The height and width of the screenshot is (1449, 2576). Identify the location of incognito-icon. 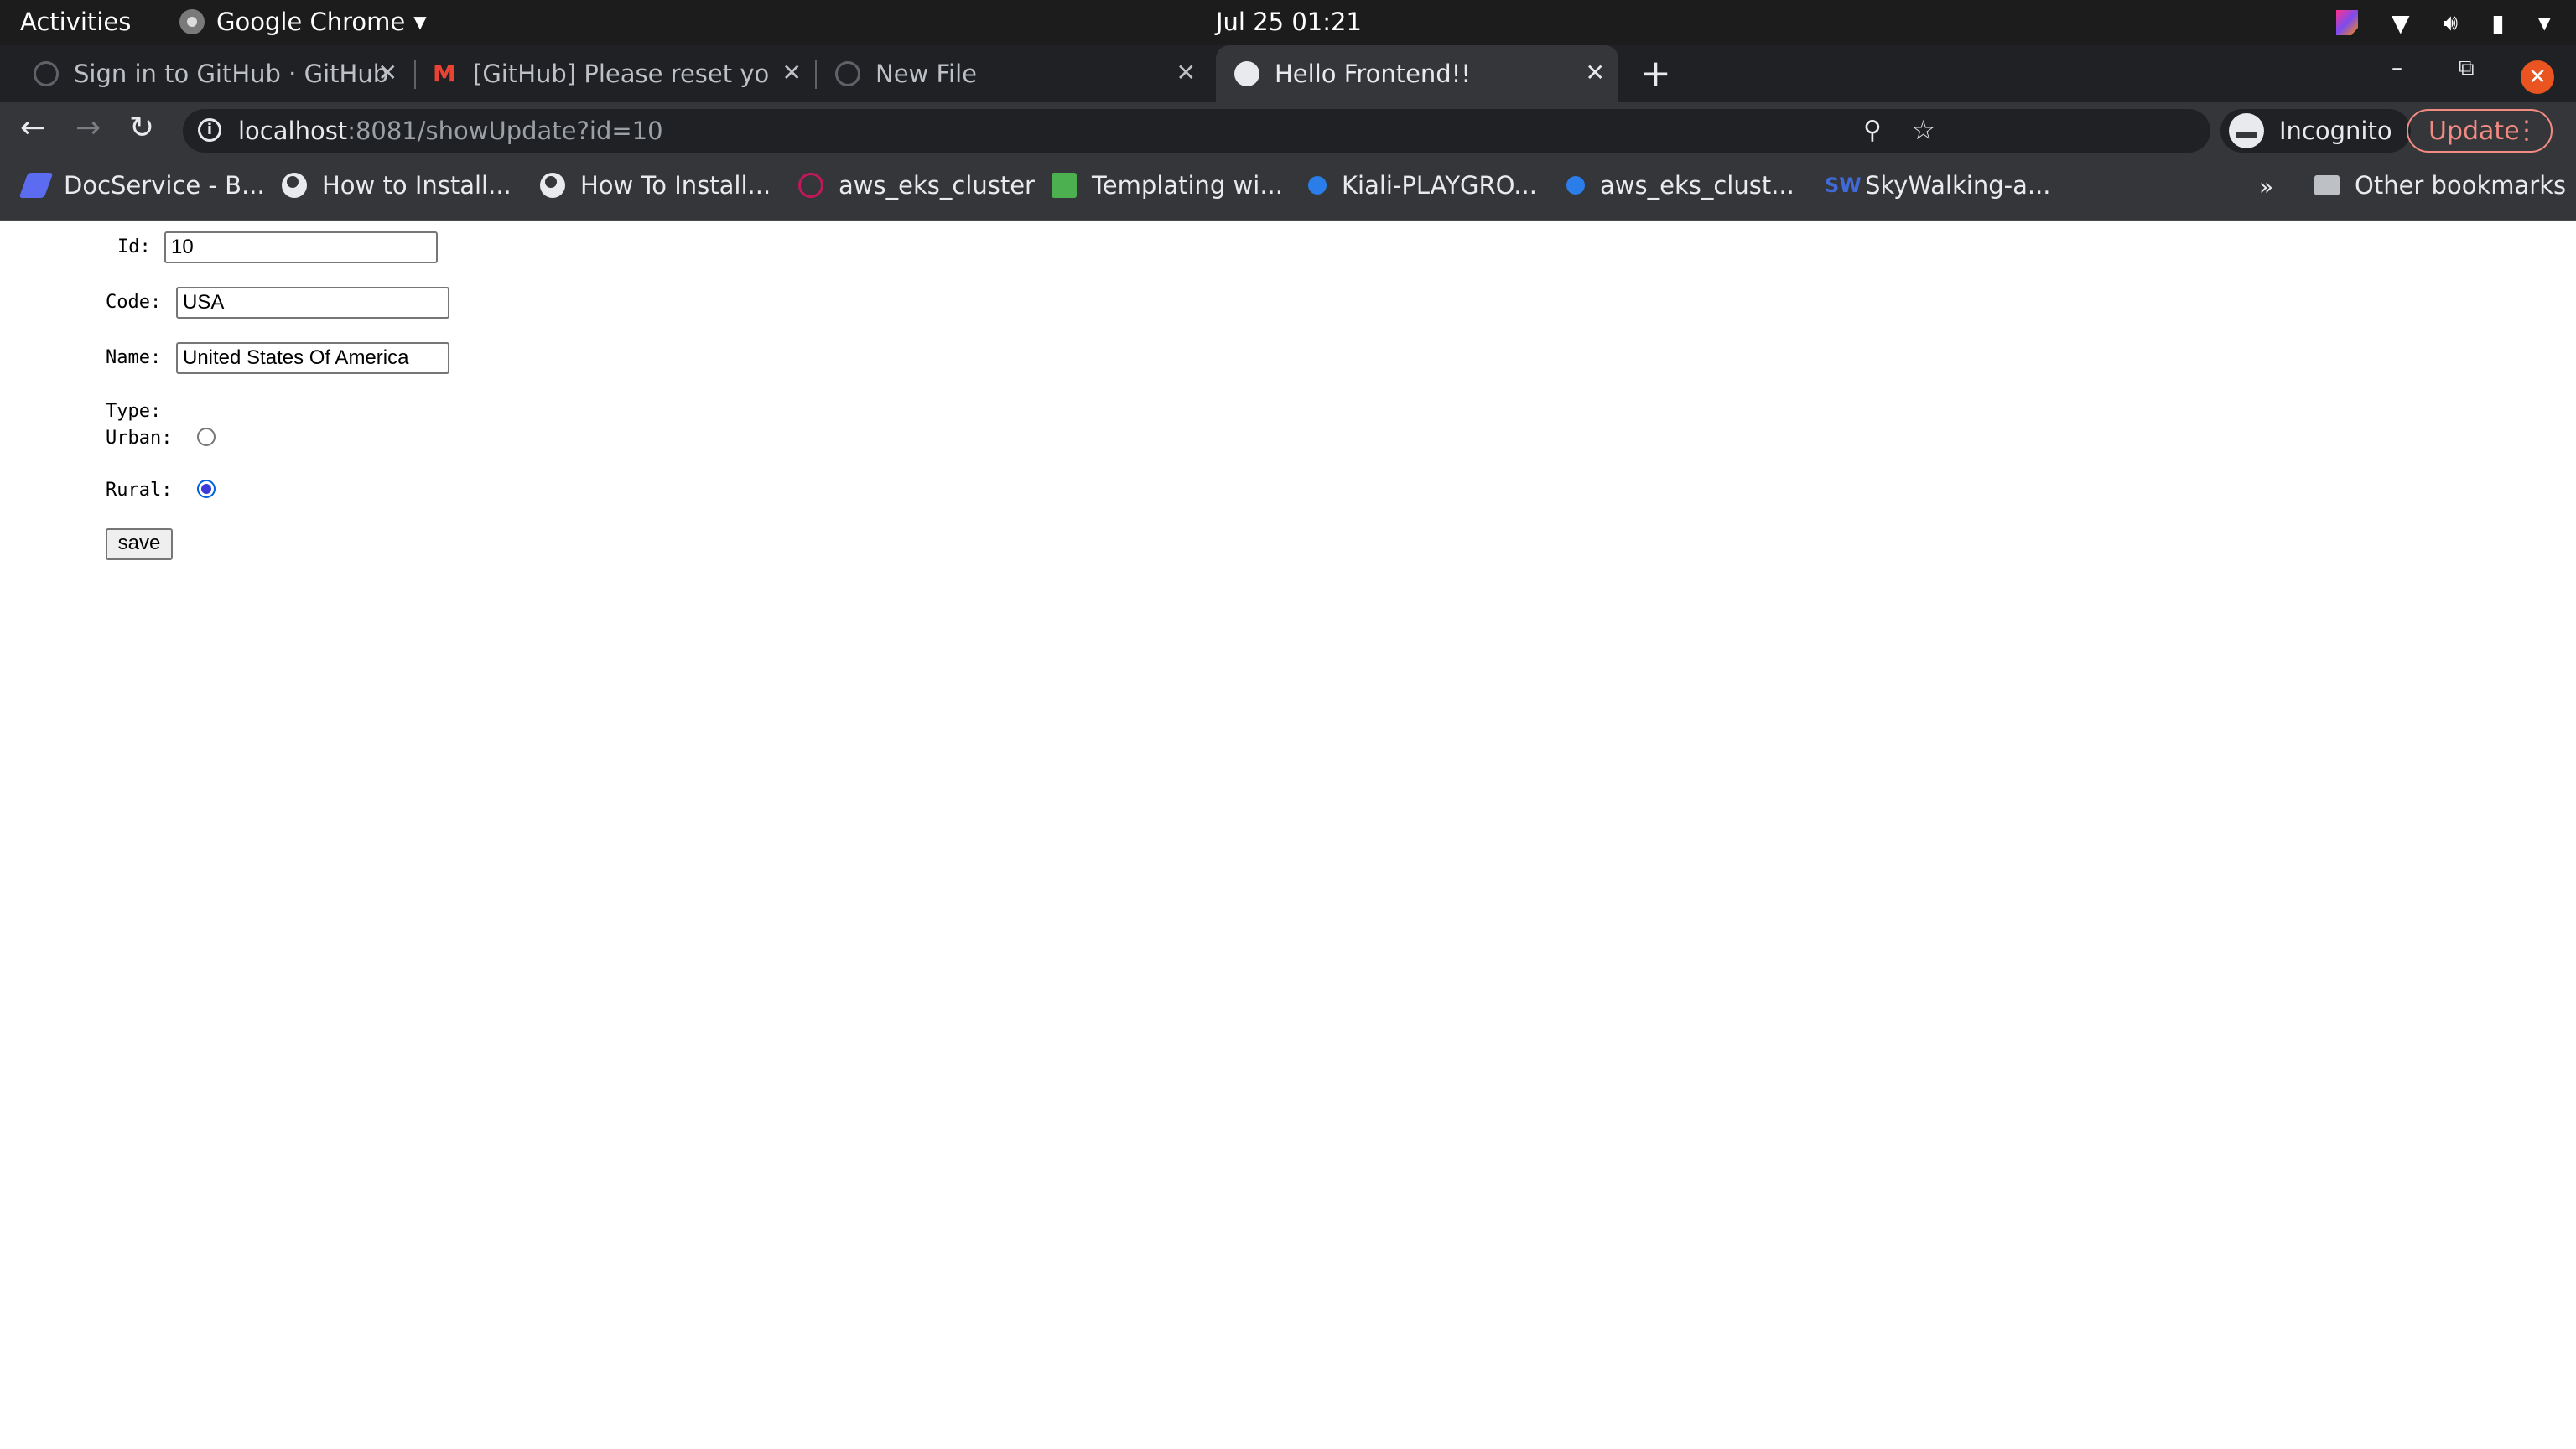
(2246, 130).